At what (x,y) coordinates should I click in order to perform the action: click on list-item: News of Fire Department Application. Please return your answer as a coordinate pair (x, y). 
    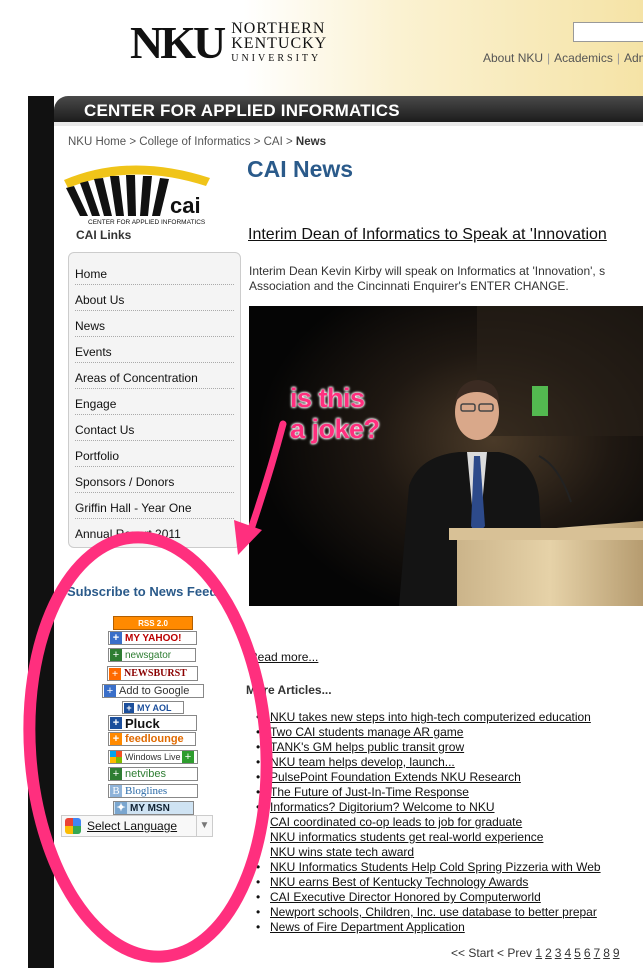
    Looking at the image, I should click on (428, 927).